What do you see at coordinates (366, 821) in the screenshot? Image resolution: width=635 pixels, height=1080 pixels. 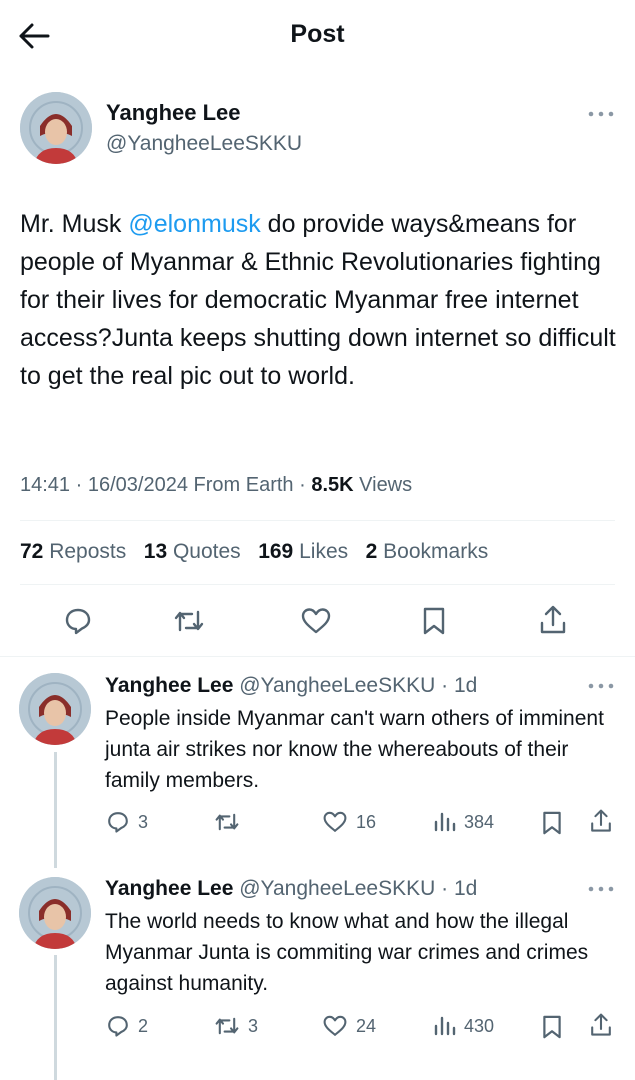 I see `like-count: 16` at bounding box center [366, 821].